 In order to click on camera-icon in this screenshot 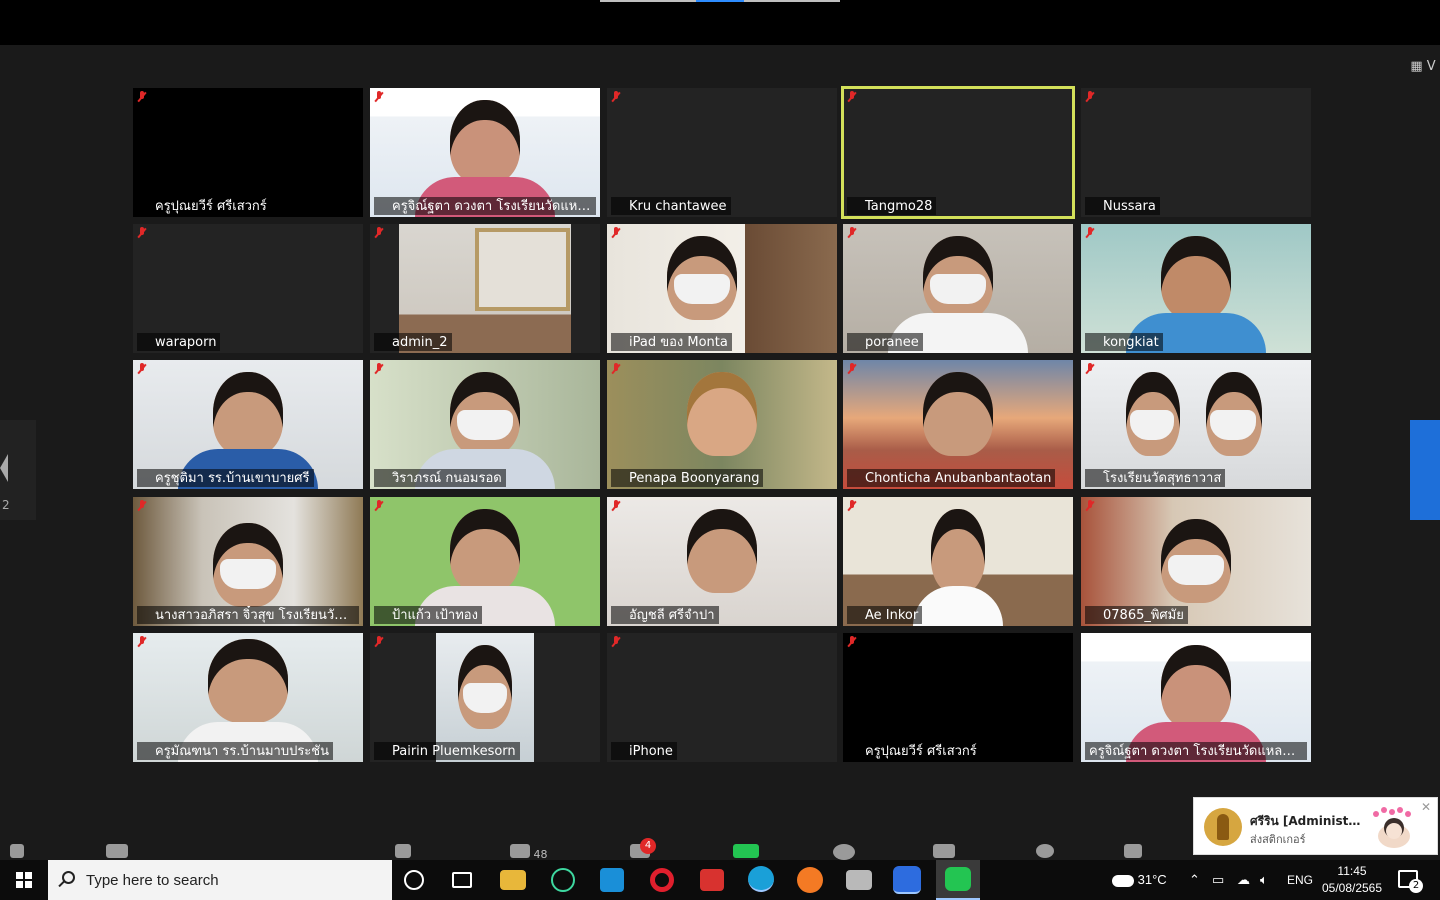, I will do `click(117, 851)`.